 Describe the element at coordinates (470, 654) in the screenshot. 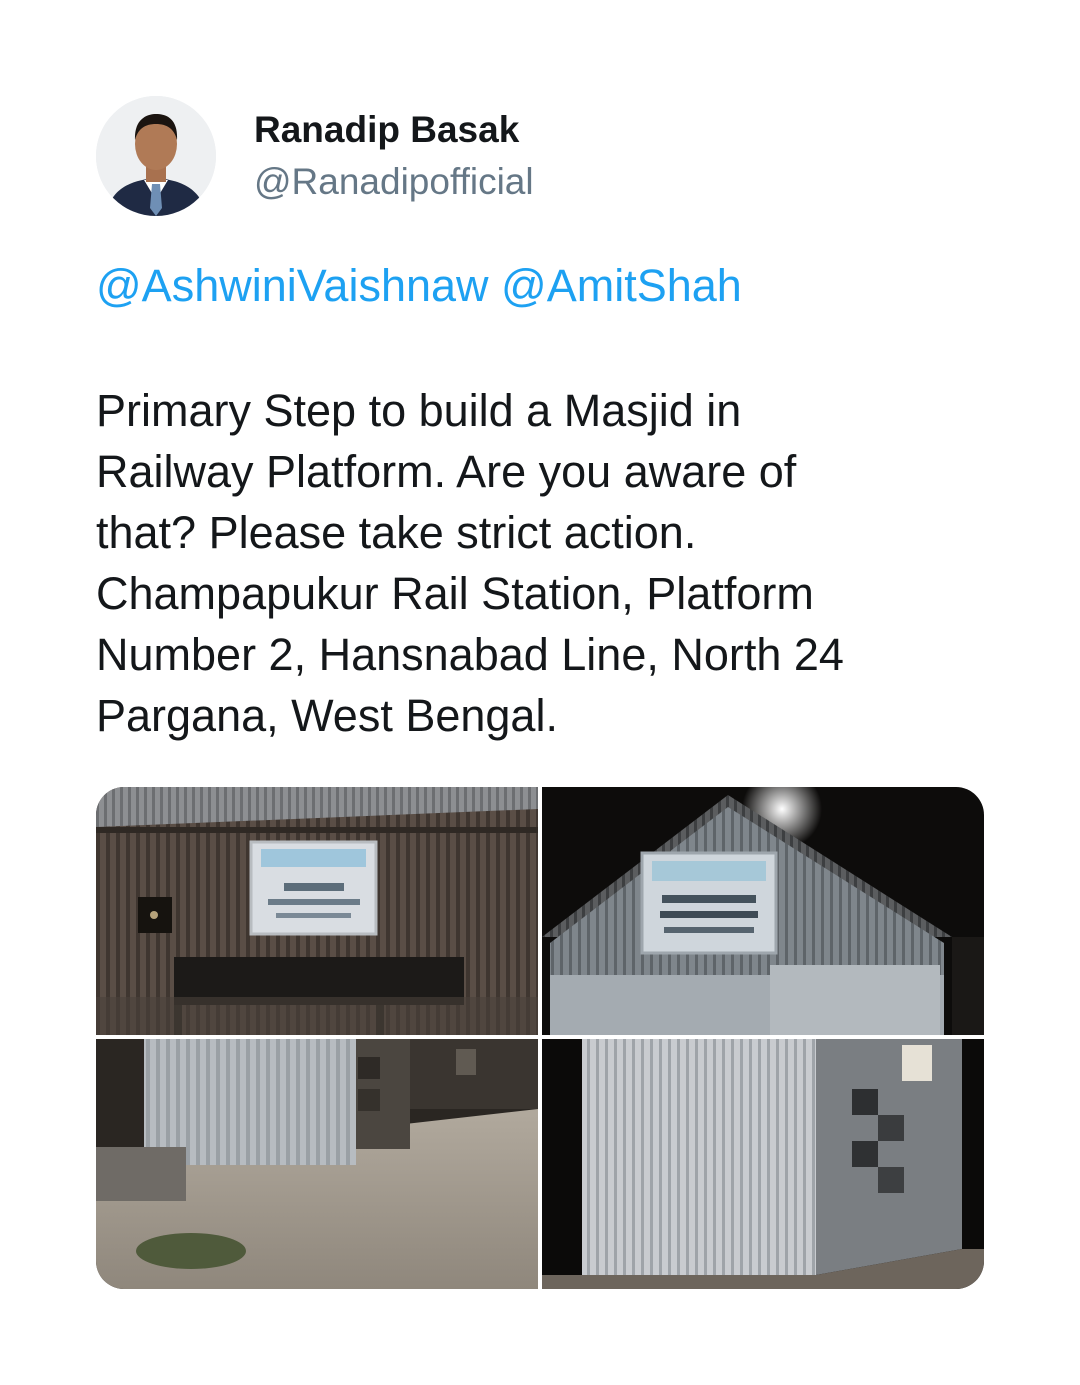

I see `tweet-text-line: Number 2, Hansnabad Line, North 24` at that location.